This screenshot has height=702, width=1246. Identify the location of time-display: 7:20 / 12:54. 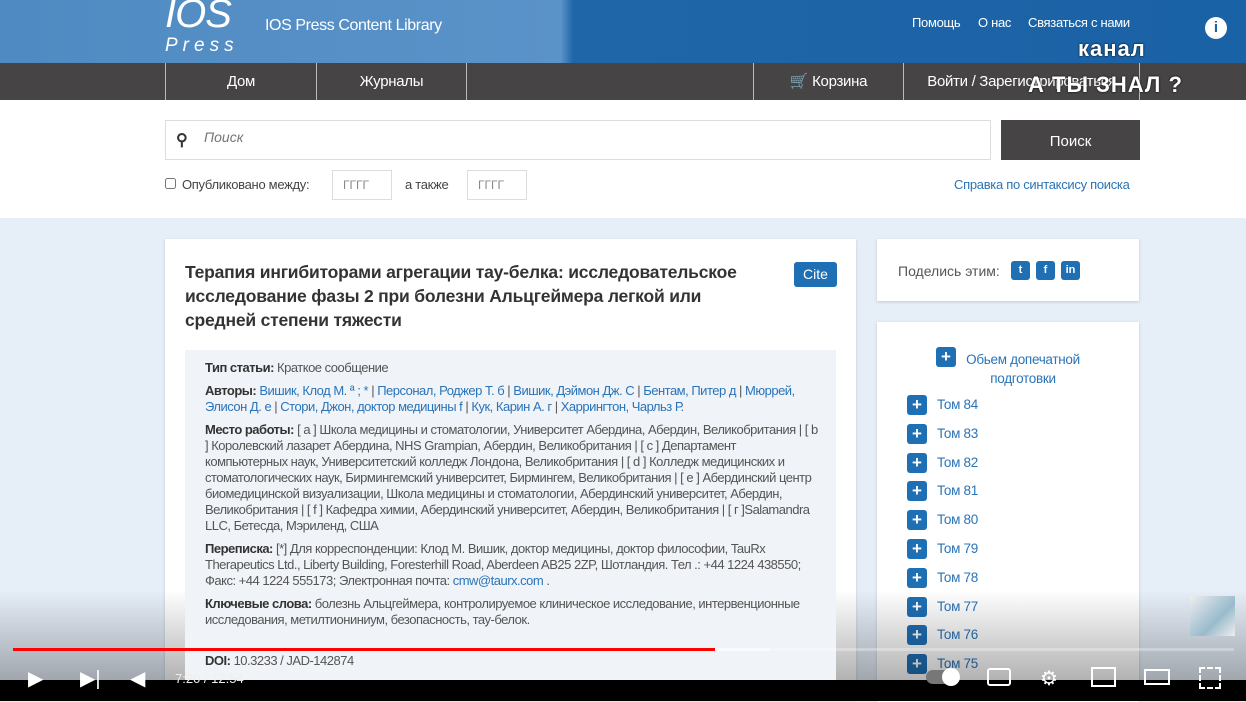
(209, 678).